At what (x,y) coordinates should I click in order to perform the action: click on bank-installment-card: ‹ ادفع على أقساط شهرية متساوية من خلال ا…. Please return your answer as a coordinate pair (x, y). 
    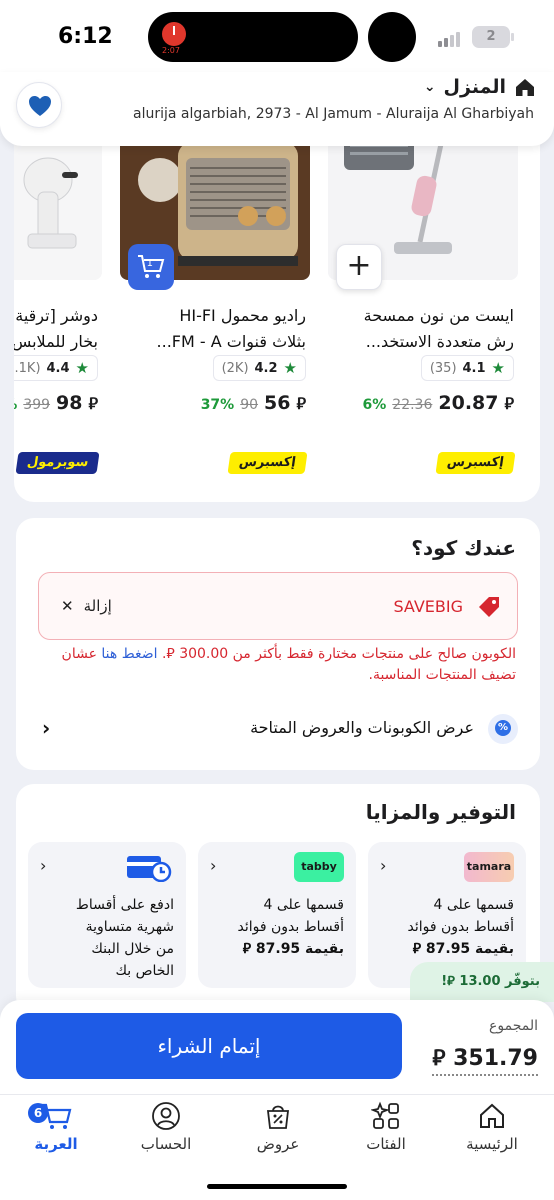
    Looking at the image, I should click on (107, 915).